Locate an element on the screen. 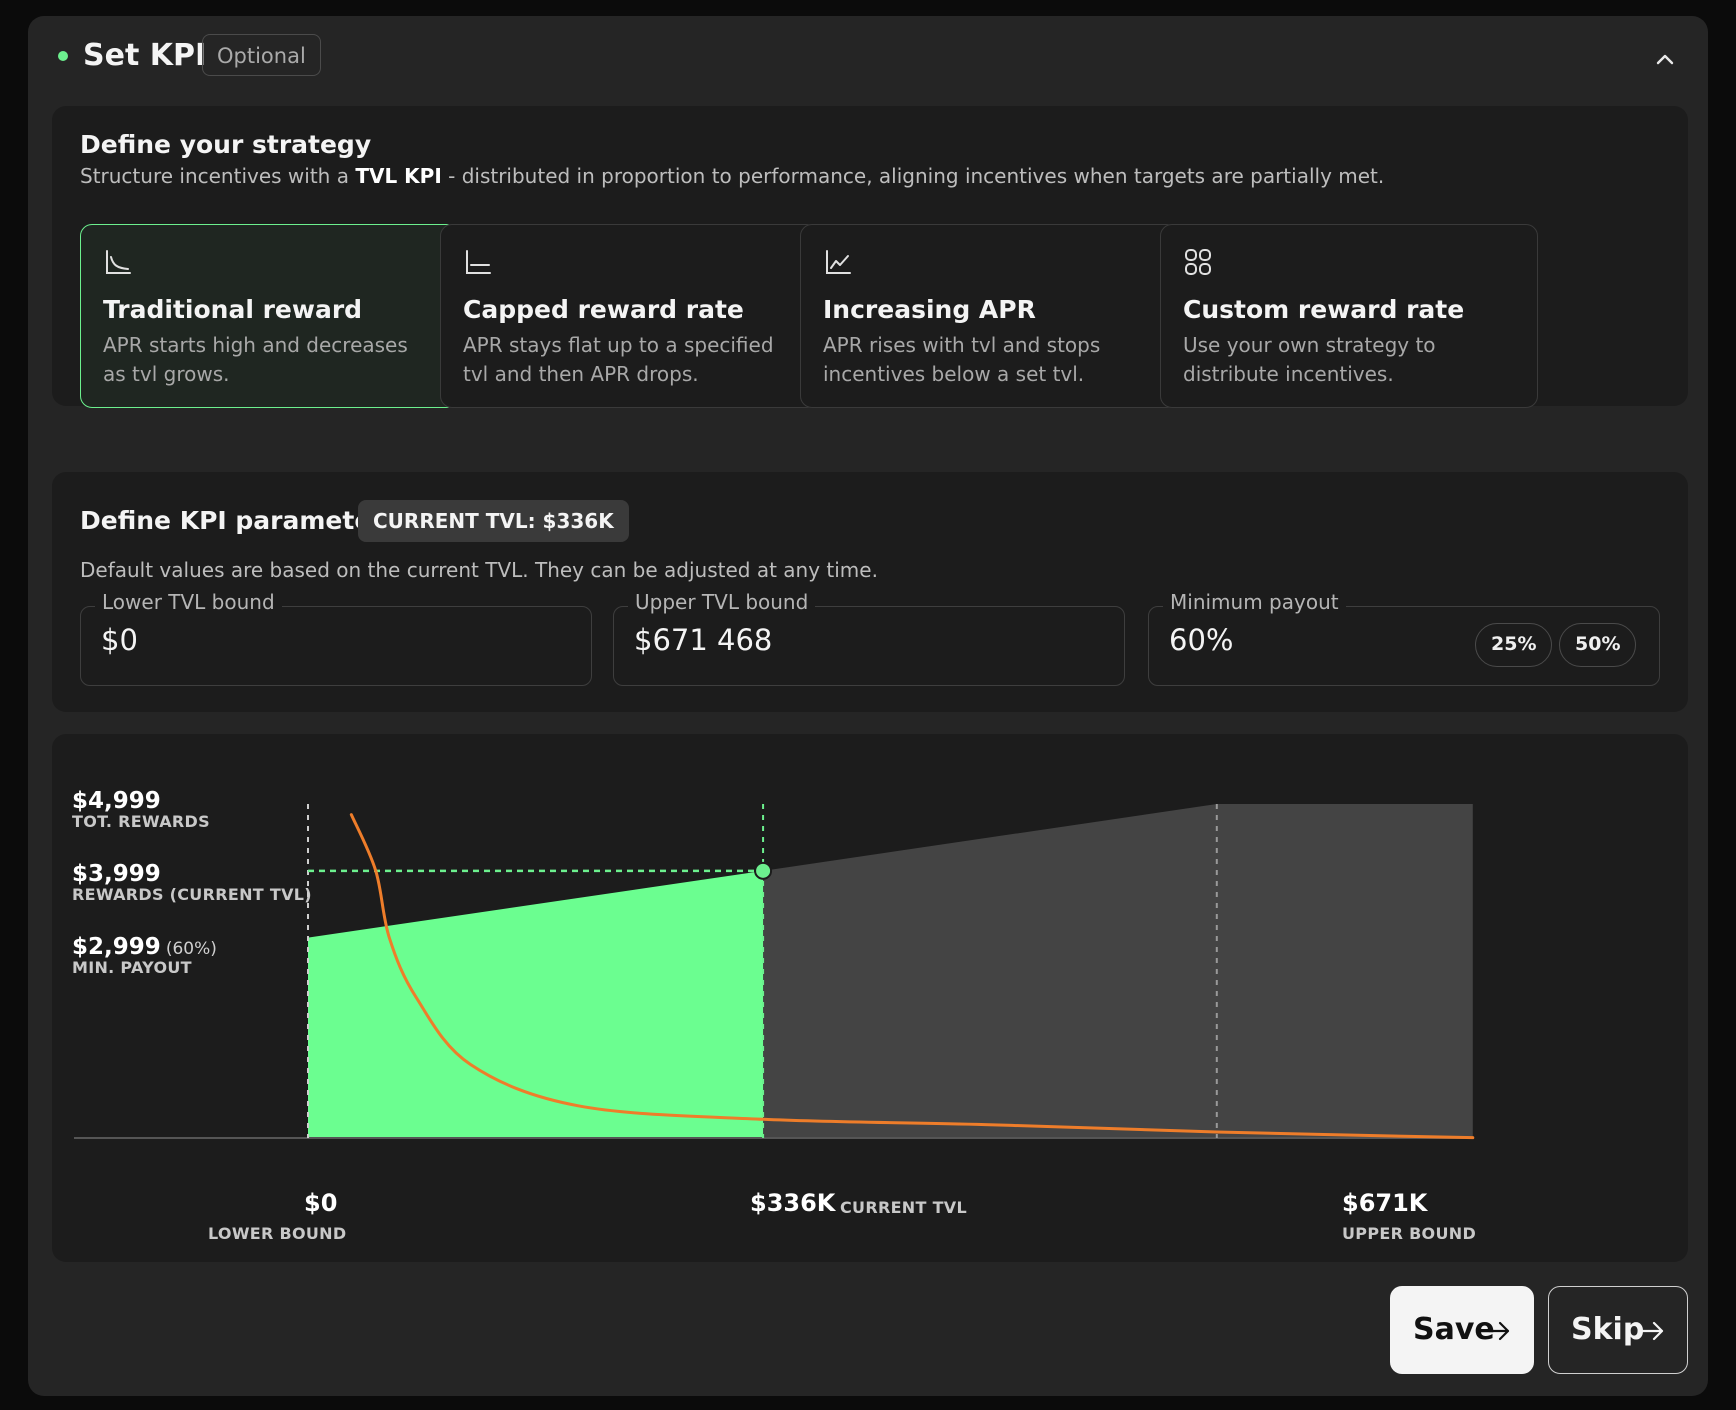  chart-increasing-icon is located at coordinates (838, 262).